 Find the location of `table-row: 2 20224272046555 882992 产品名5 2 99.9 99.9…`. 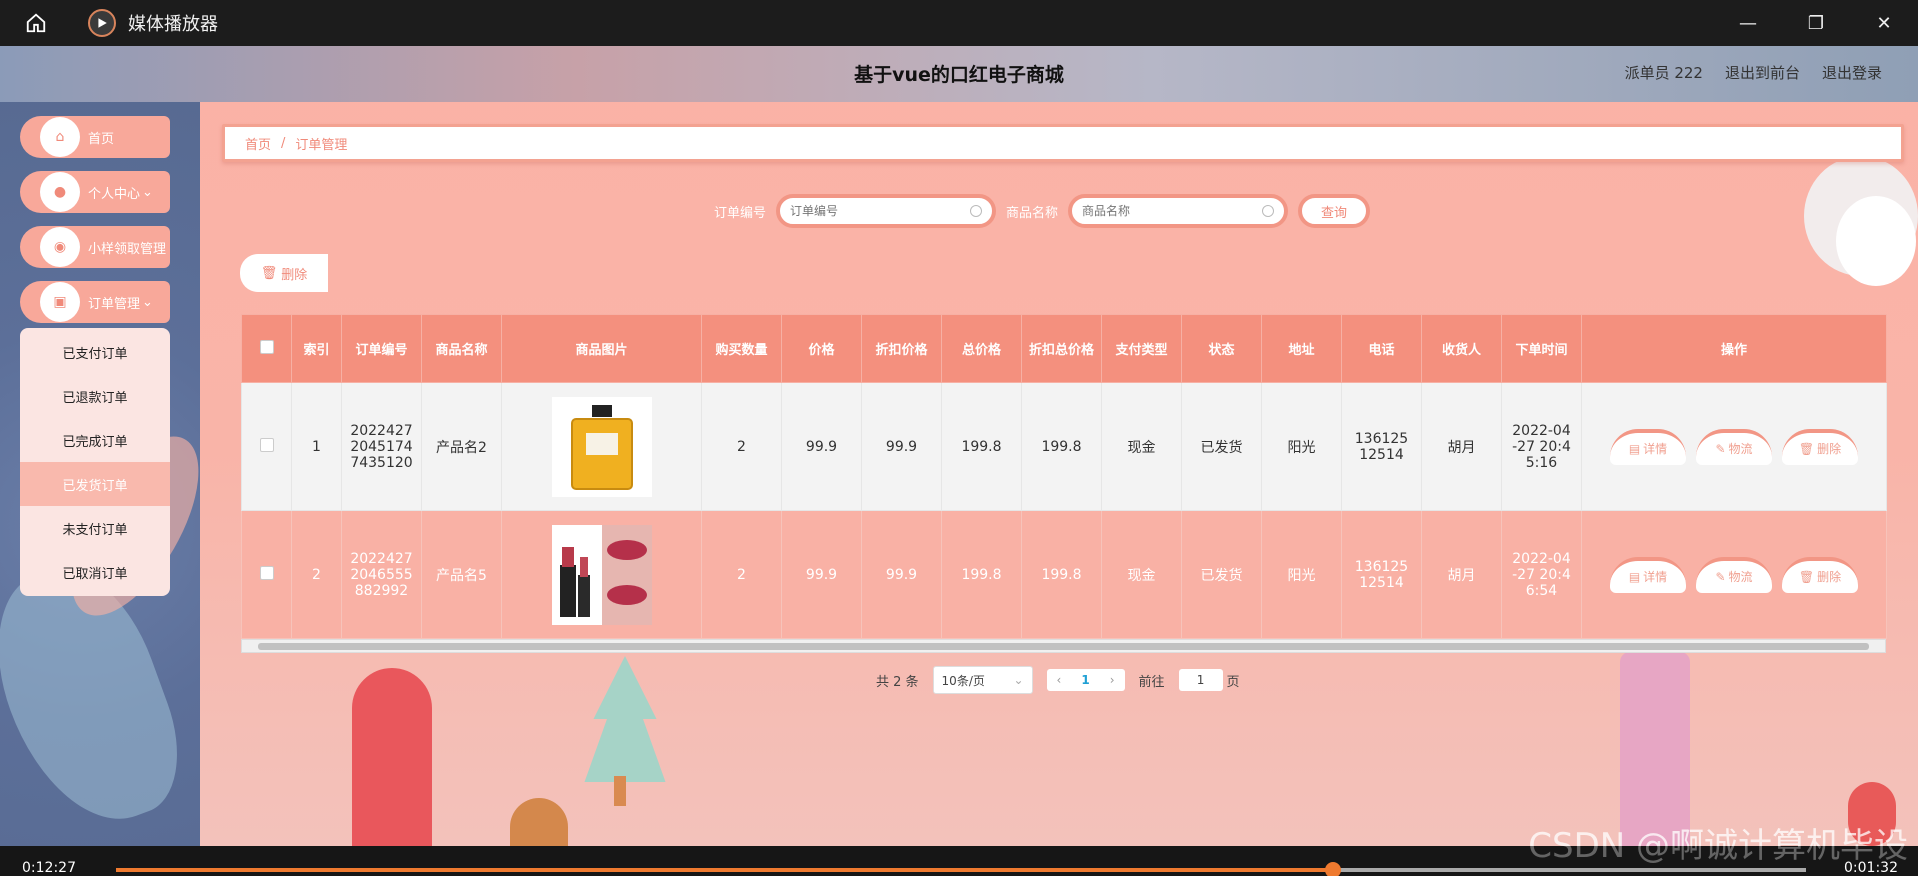

table-row: 2 20224272046555 882992 产品名5 2 99.9 99.9… is located at coordinates (1064, 574).